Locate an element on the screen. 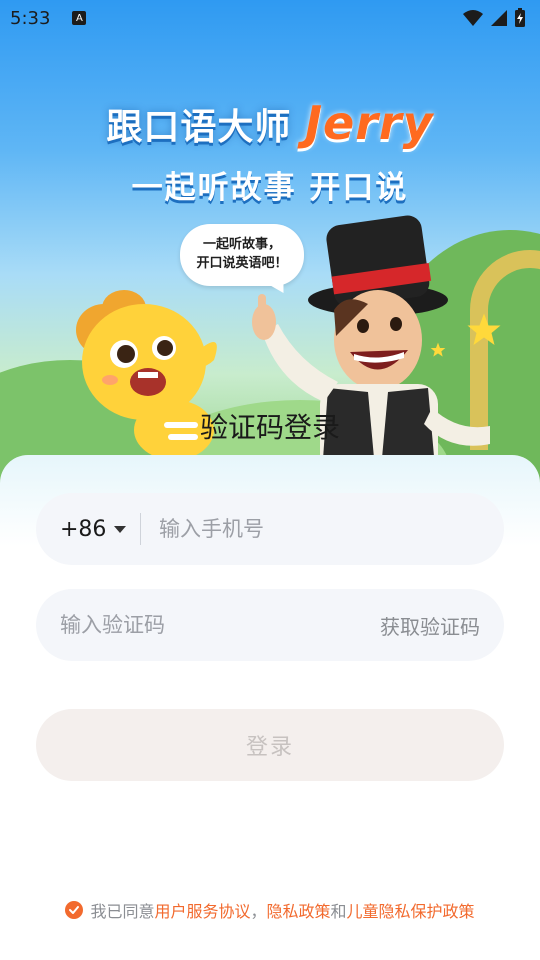 This screenshot has height=960, width=540. page-title: 验证码登录 is located at coordinates (269, 427).